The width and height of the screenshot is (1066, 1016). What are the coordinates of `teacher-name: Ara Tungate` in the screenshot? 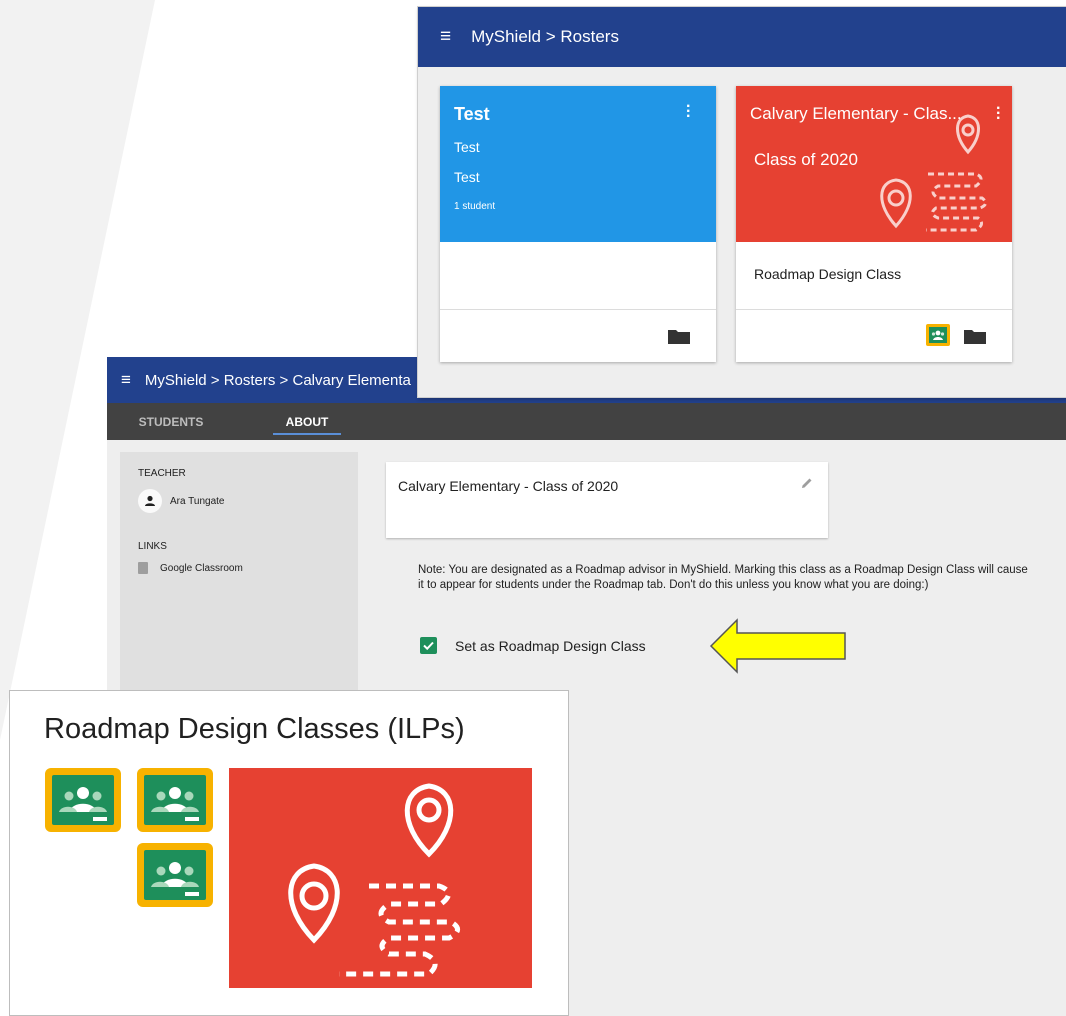 It's located at (197, 501).